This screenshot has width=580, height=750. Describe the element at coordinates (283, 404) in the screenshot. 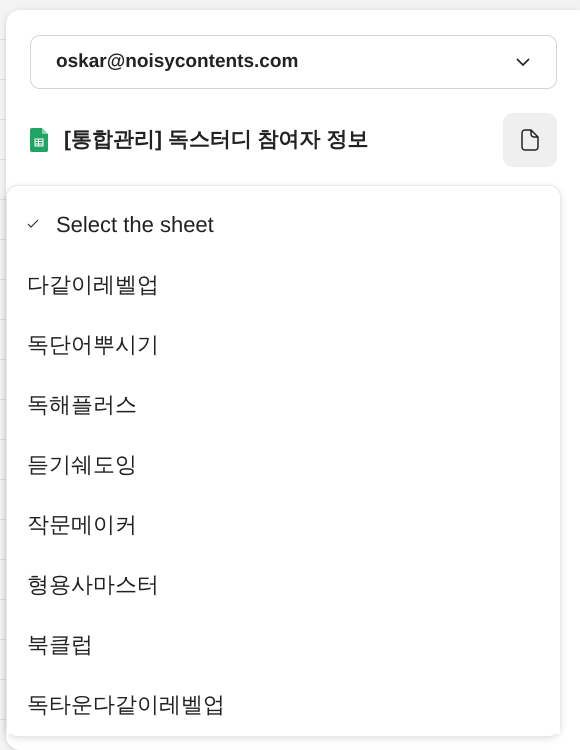

I see `sheet-option: 독해플러스` at that location.